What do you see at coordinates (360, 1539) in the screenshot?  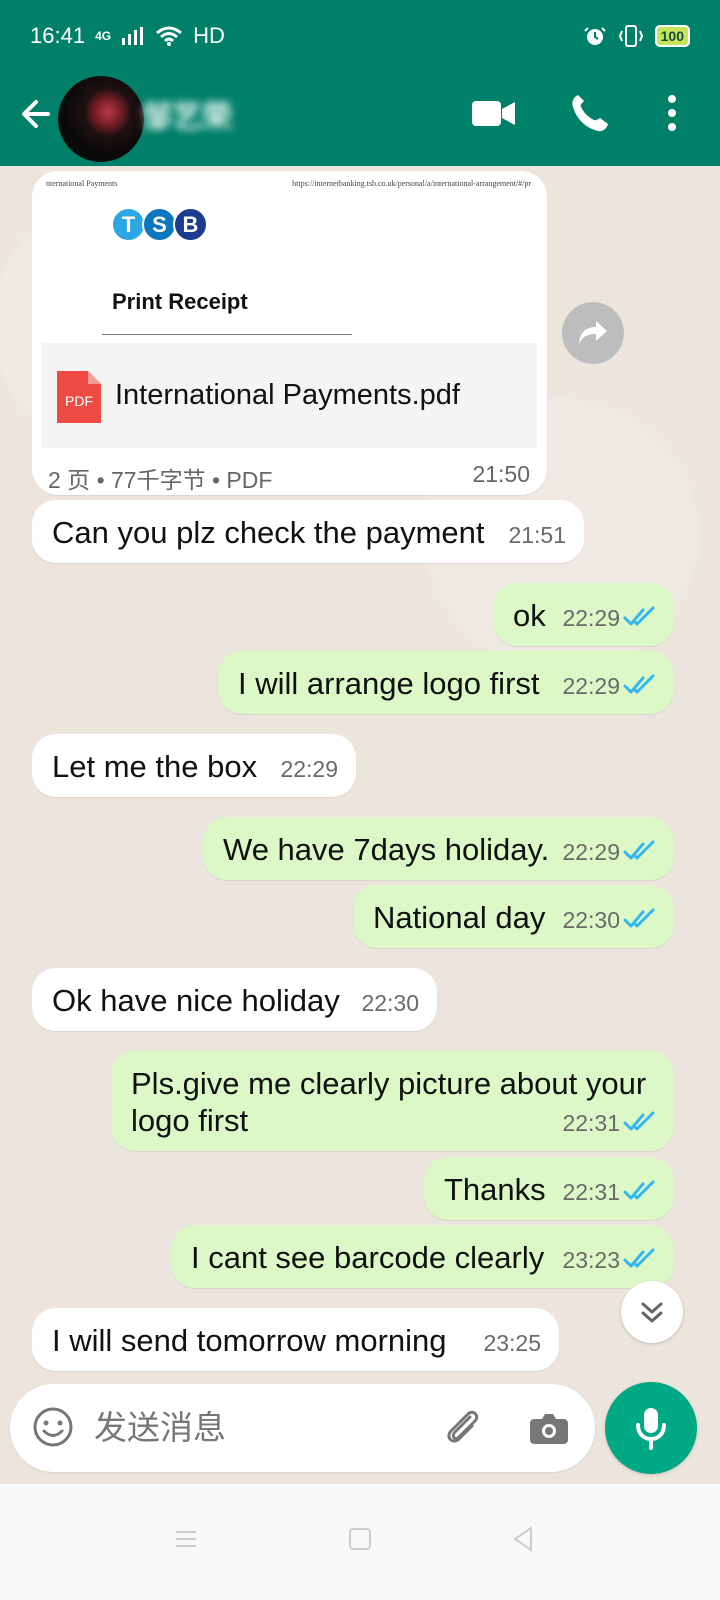 I see `home-nav-icon` at bounding box center [360, 1539].